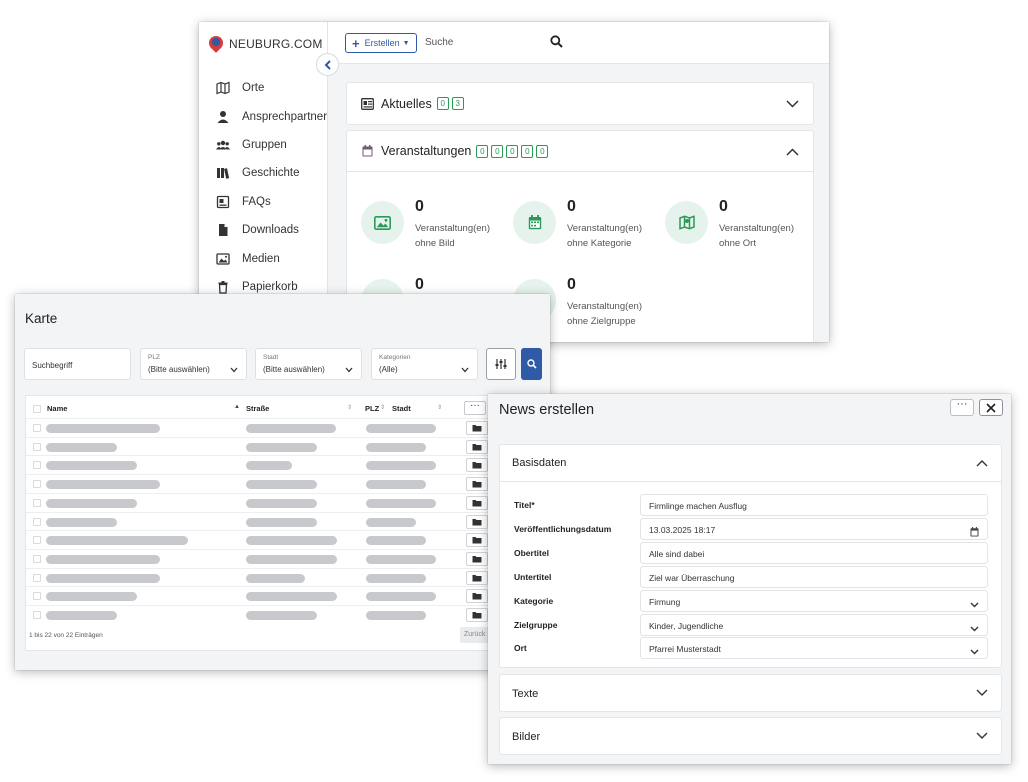 The width and height of the screenshot is (1028, 782). Describe the element at coordinates (57, 408) in the screenshot. I see `column-header-name: Name` at that location.